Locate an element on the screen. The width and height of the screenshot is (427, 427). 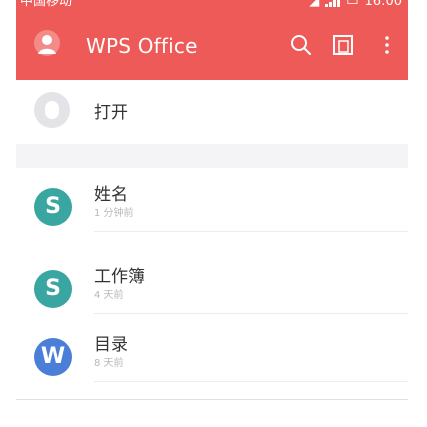
list-item: S 工作簿 4 天前 is located at coordinates (212, 288).